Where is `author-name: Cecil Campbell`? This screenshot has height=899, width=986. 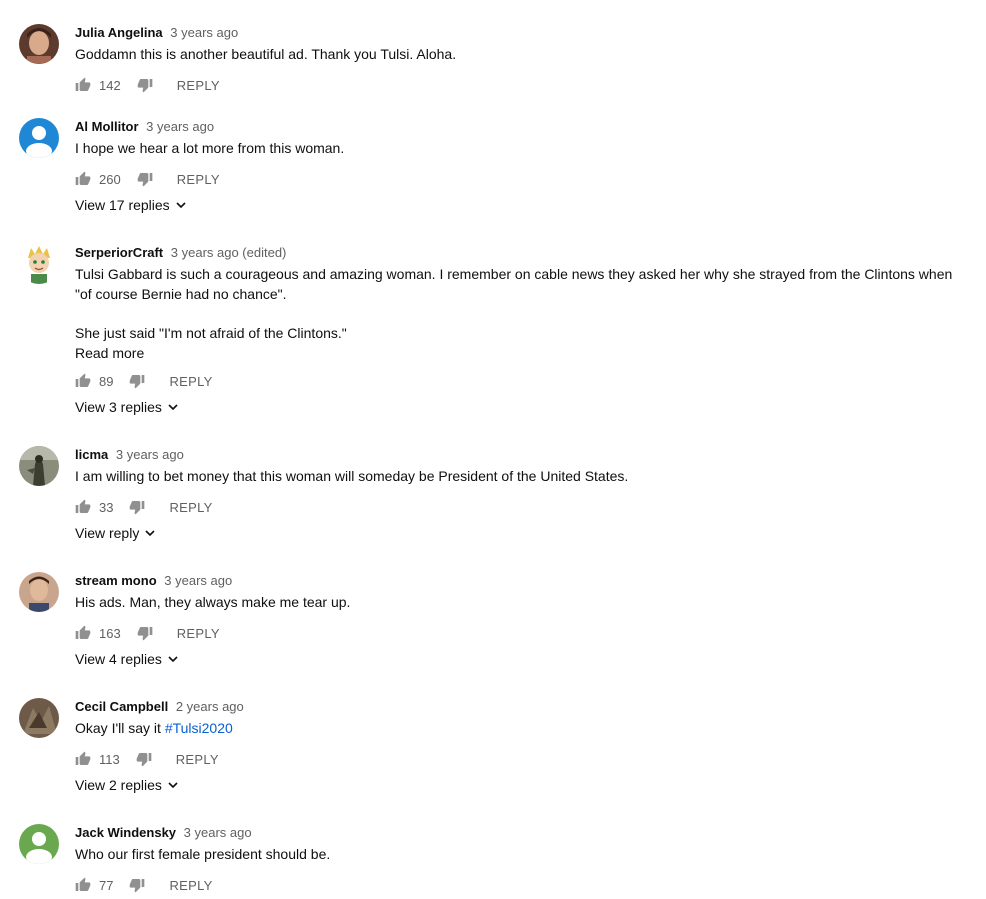
author-name: Cecil Campbell is located at coordinates (121, 706).